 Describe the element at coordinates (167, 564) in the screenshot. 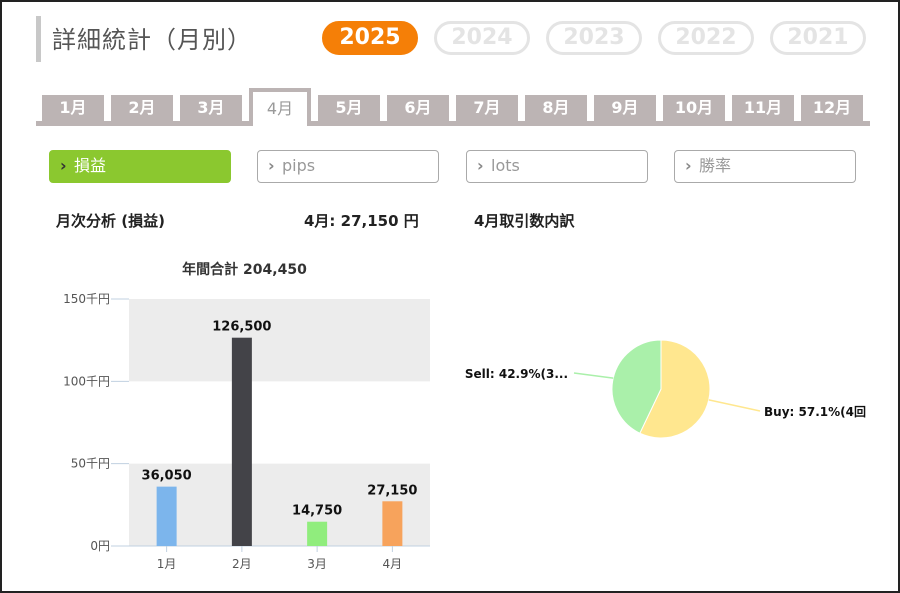

I see `x-tick-label: 1月` at that location.